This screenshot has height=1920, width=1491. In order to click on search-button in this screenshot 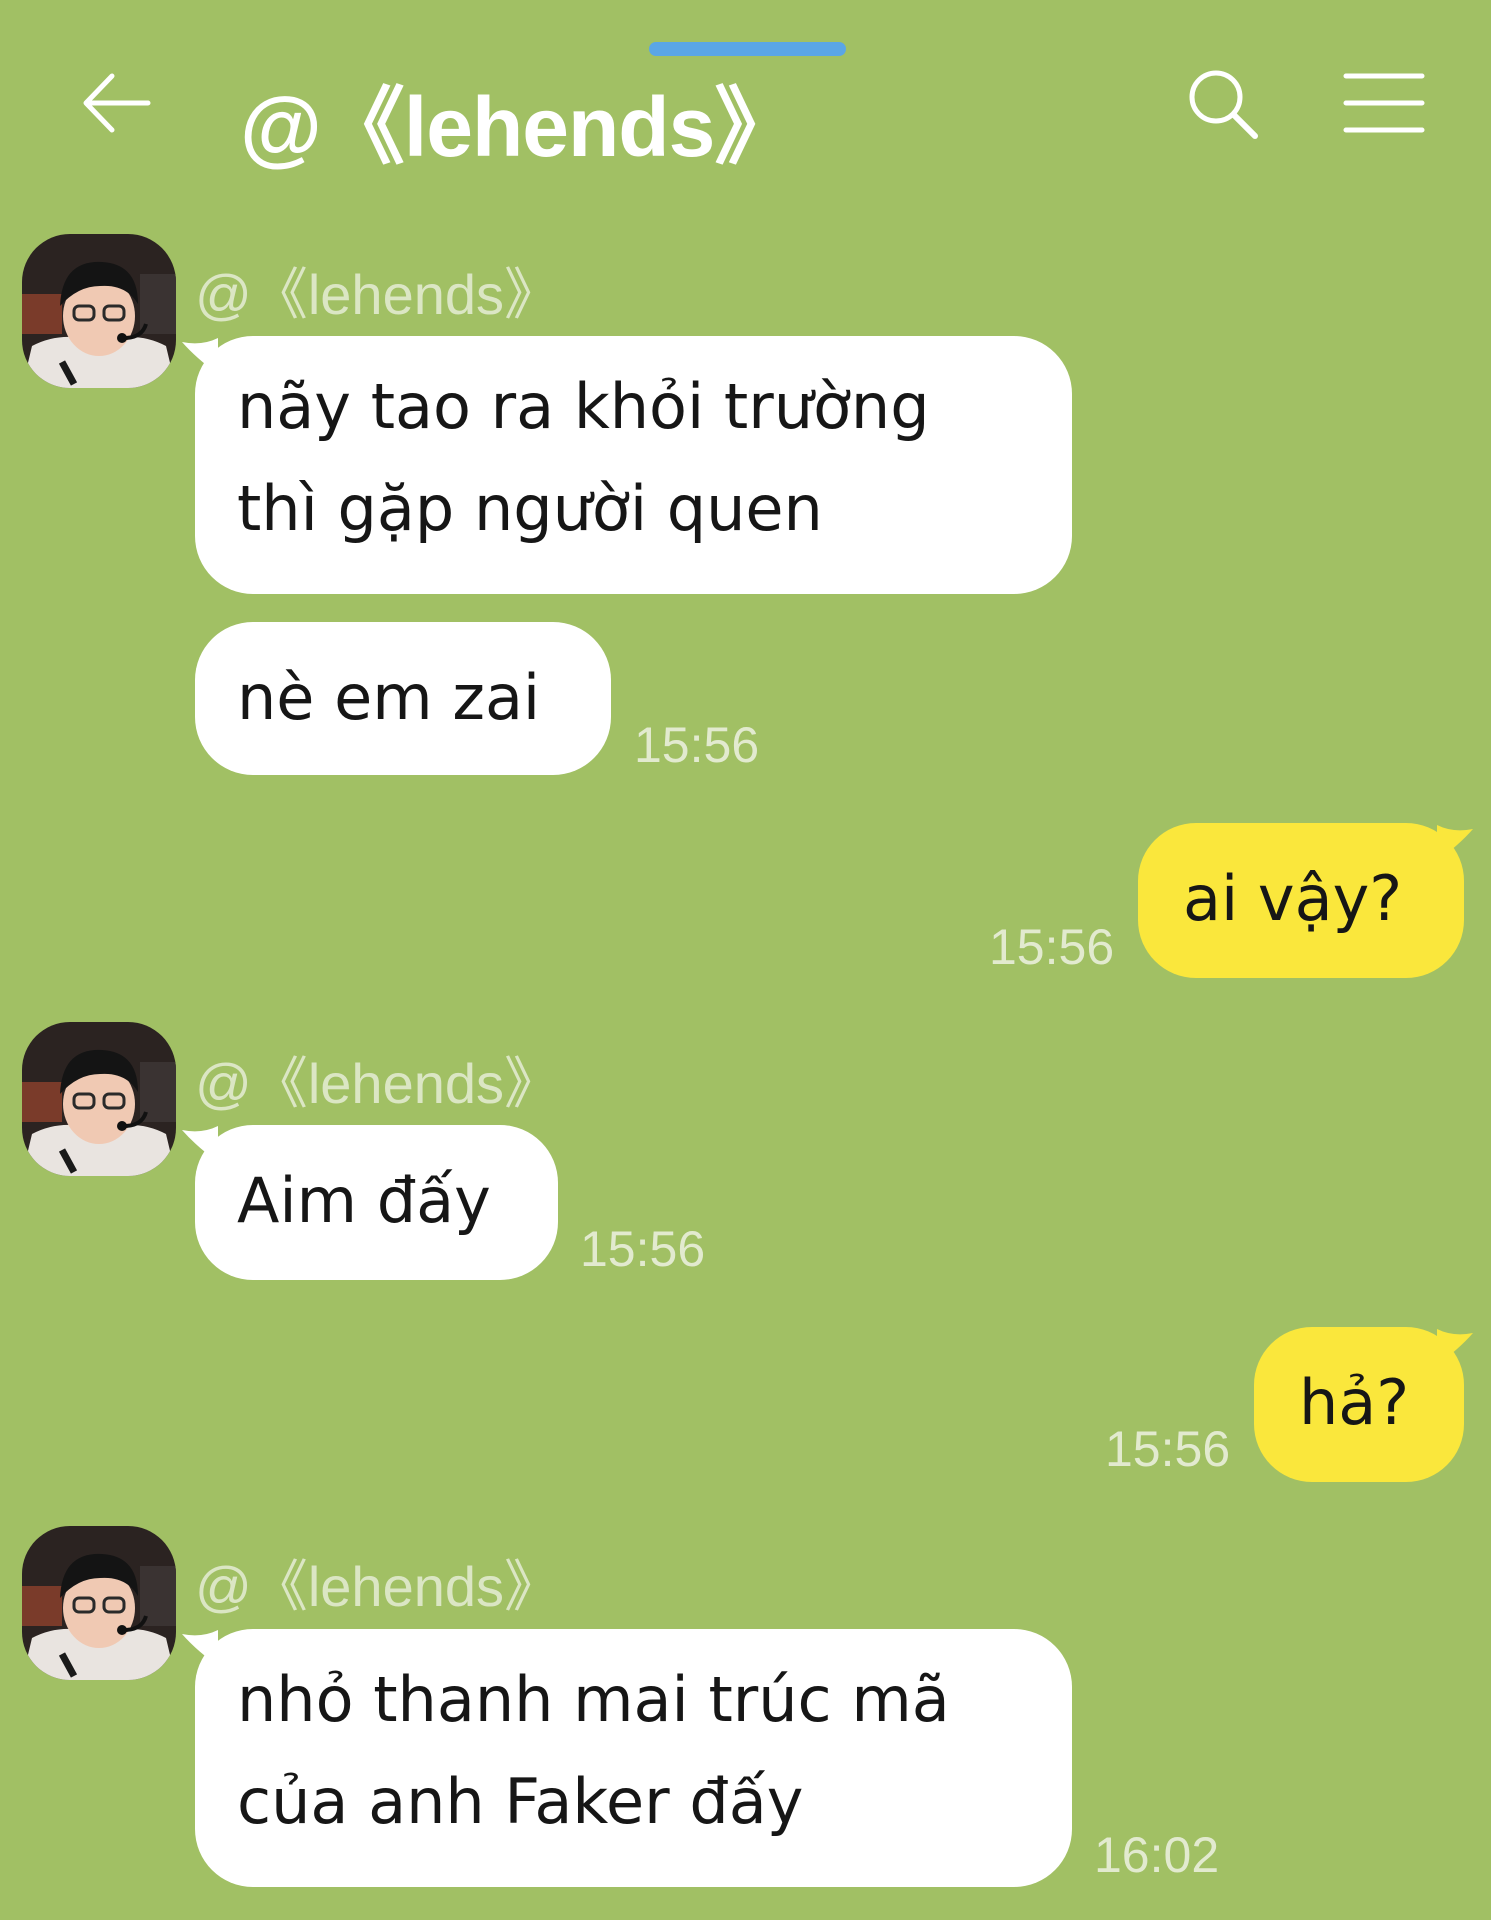, I will do `click(1223, 104)`.